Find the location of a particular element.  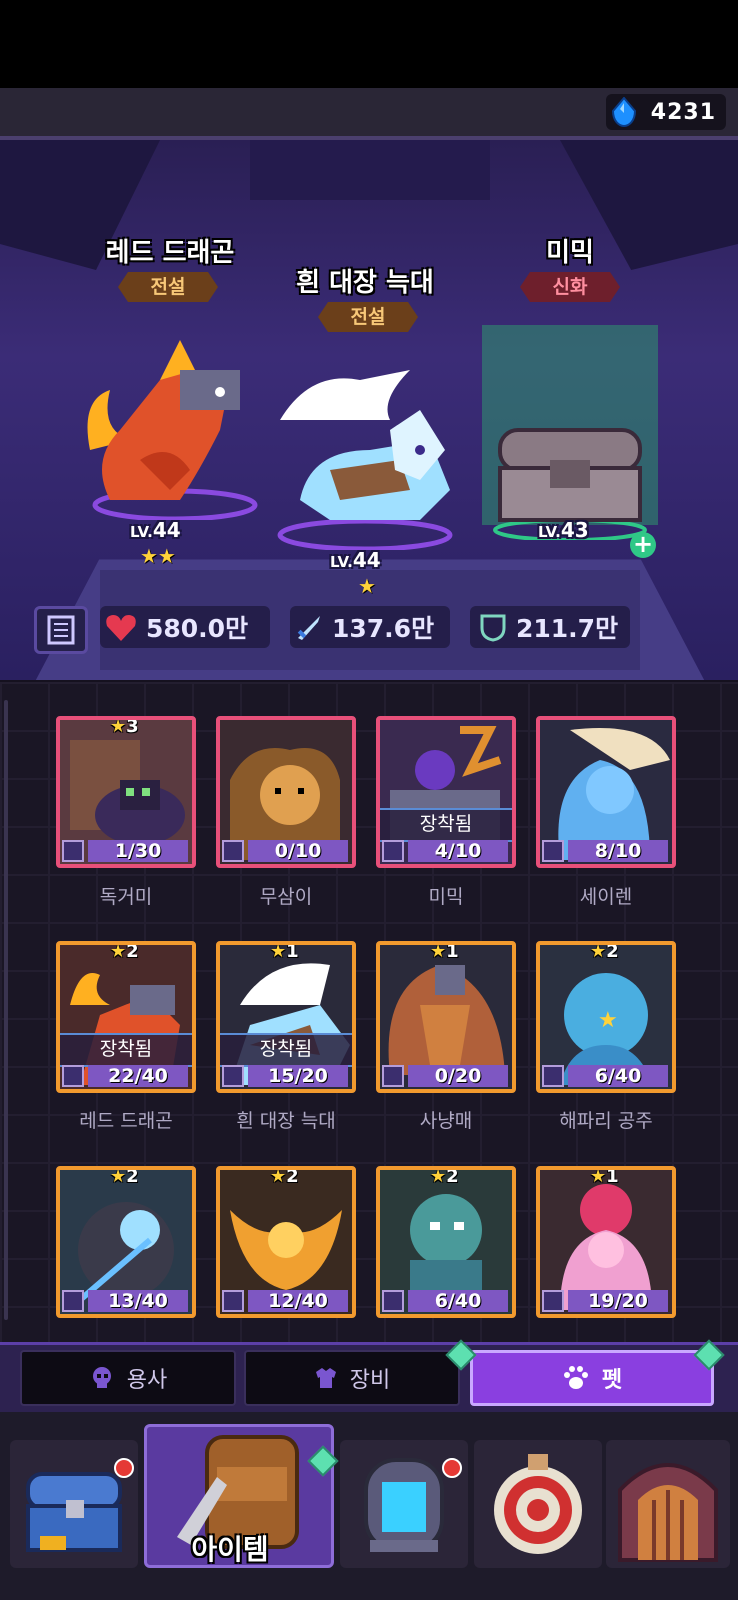

party-pet-level-2: LV.44 is located at coordinates (355, 560).